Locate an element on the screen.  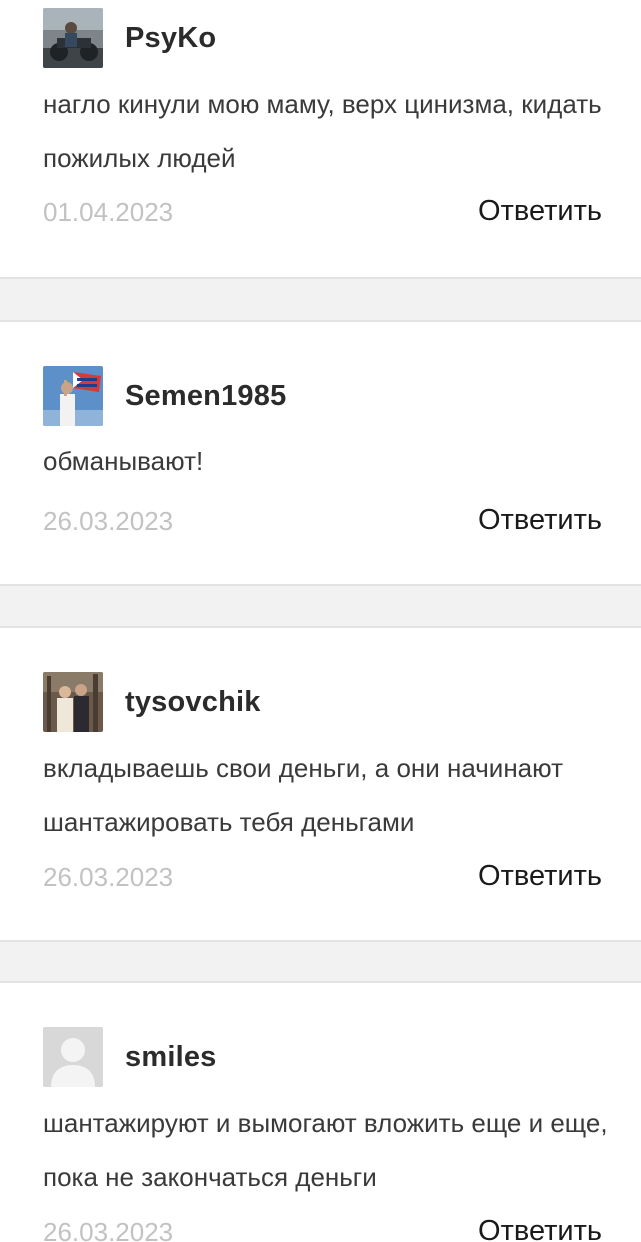
comment-header: smiles is located at coordinates (130, 1057).